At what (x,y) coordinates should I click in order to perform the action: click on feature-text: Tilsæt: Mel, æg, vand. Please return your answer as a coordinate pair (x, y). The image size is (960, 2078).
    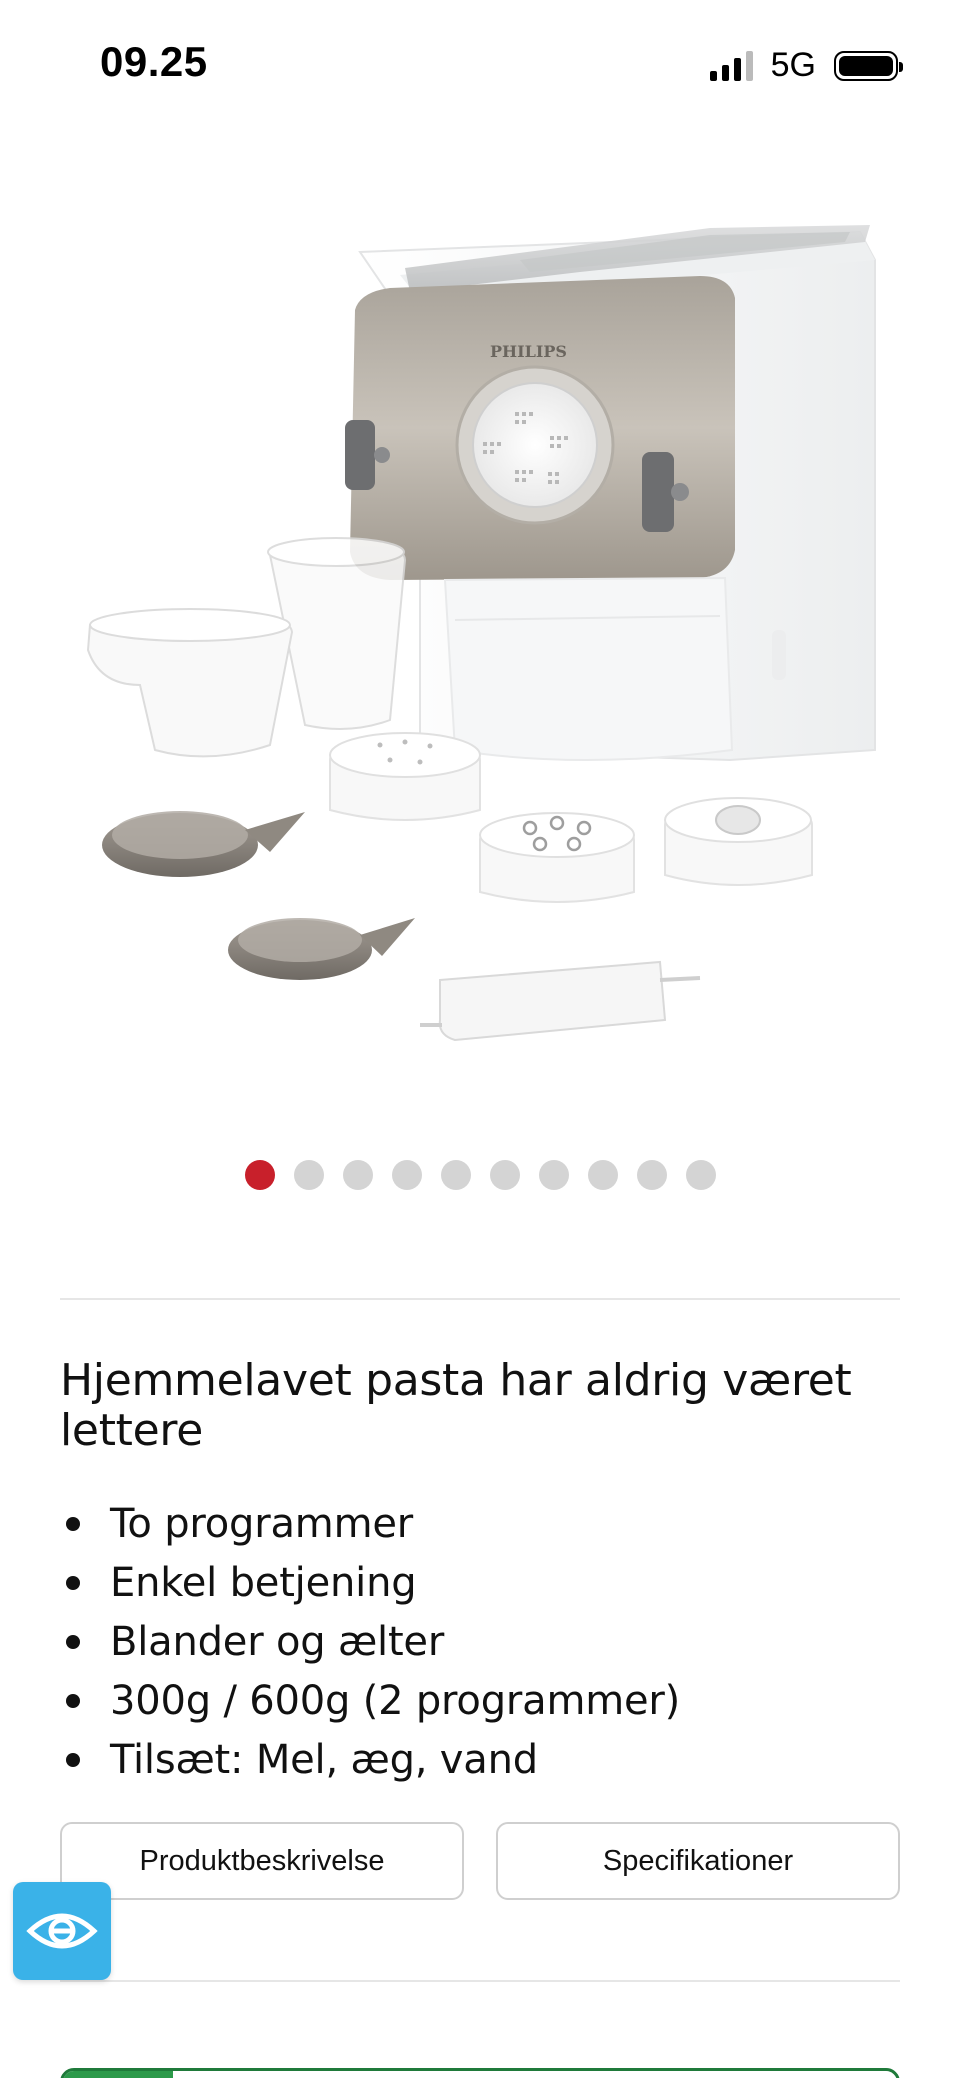
    Looking at the image, I should click on (324, 1759).